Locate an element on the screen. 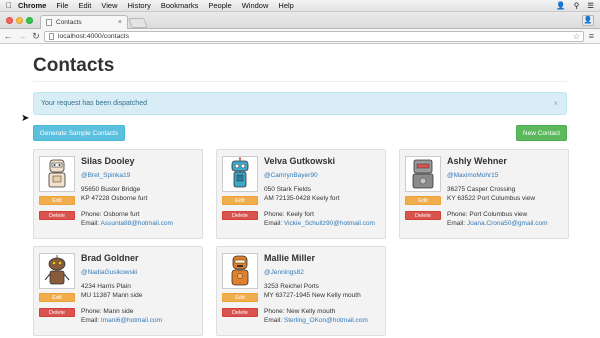 Image resolution: width=600 pixels, height=338 pixels. address-line-2: KP 47228 Osborne furt is located at coordinates (114, 198).